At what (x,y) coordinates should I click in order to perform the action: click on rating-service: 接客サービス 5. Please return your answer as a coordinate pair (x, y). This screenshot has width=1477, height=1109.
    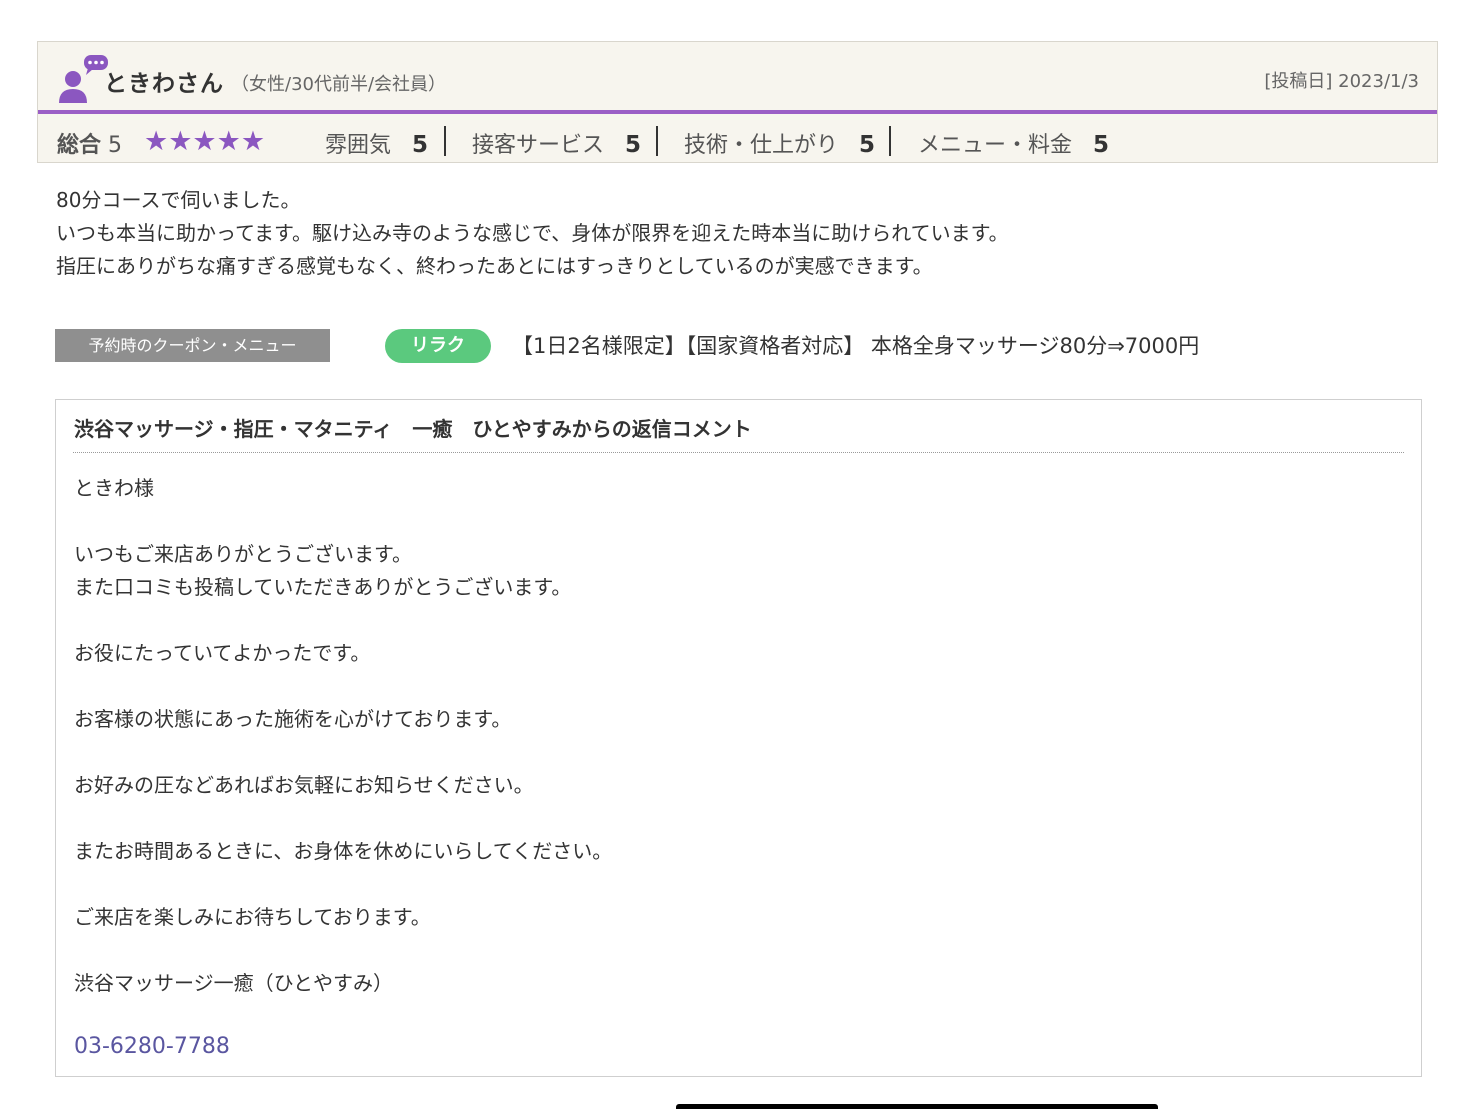
    Looking at the image, I should click on (556, 143).